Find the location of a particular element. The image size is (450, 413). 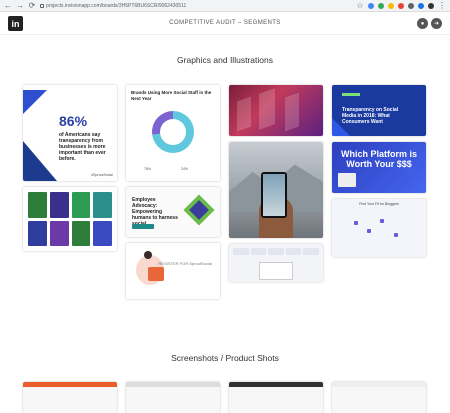

comment-icon: ● is located at coordinates (422, 23).